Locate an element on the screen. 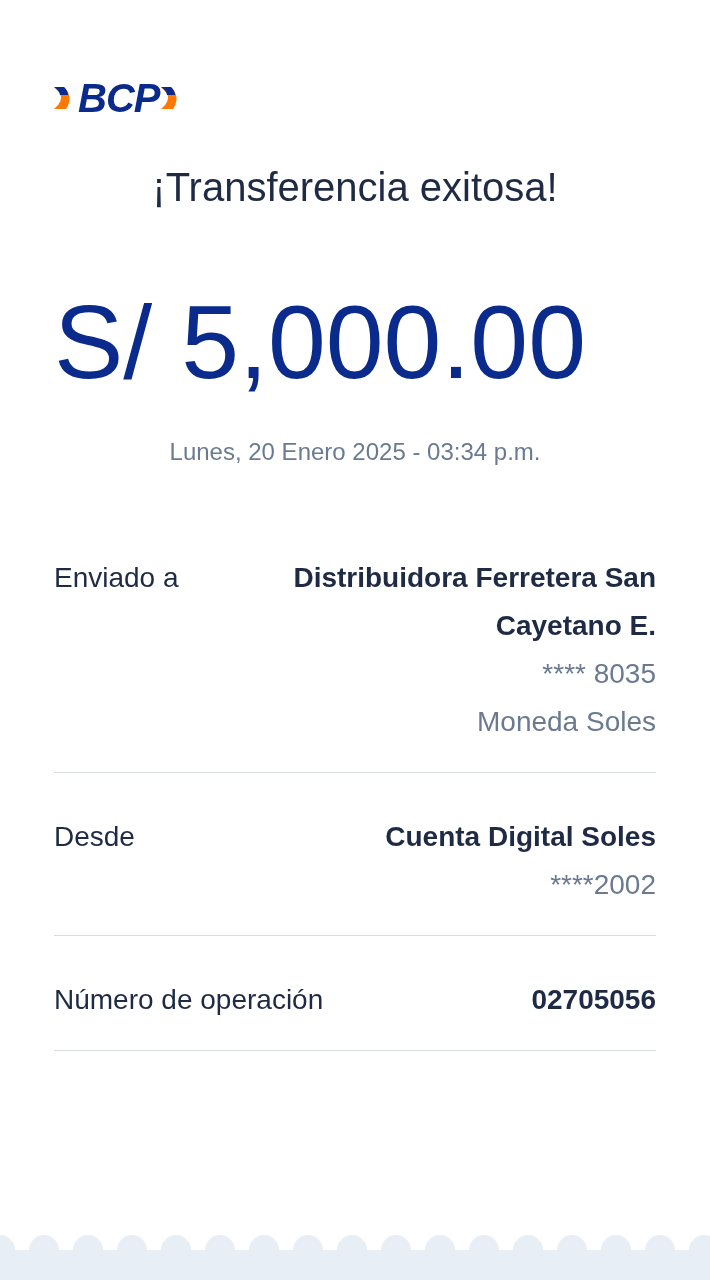 Image resolution: width=710 pixels, height=1280 pixels. detail-value: ****2002 is located at coordinates (603, 885).